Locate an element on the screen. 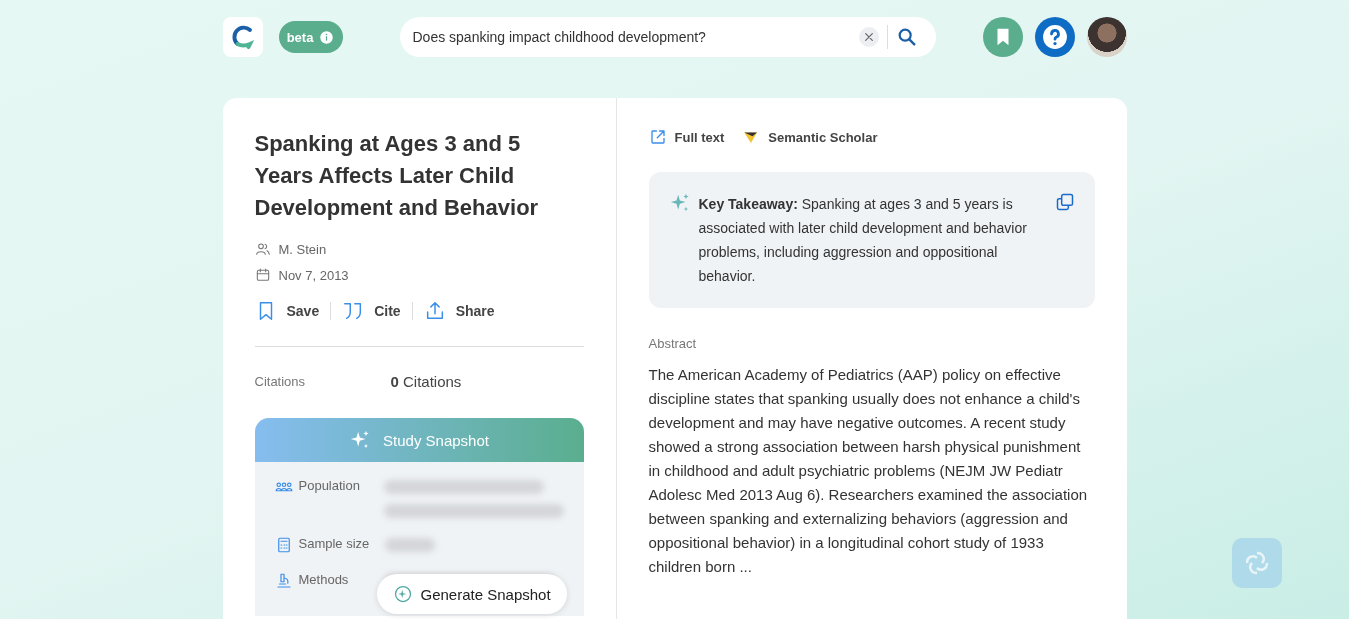  snapshot-title: Study Snapshot is located at coordinates (436, 440).